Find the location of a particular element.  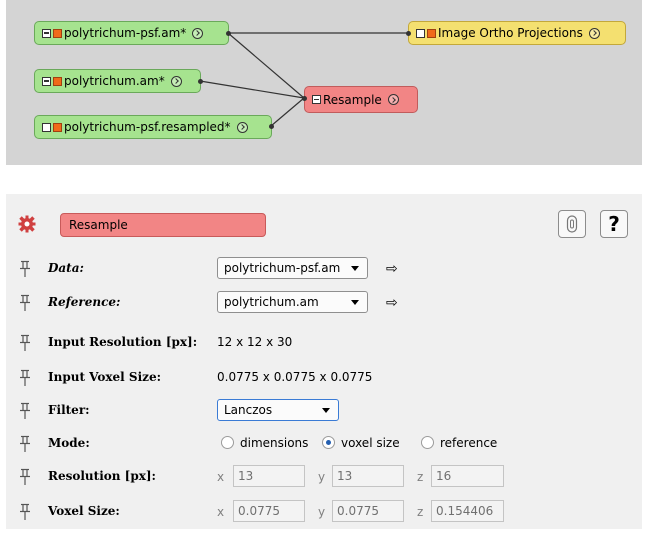

mode-dimensions-label: dimensions is located at coordinates (274, 443).